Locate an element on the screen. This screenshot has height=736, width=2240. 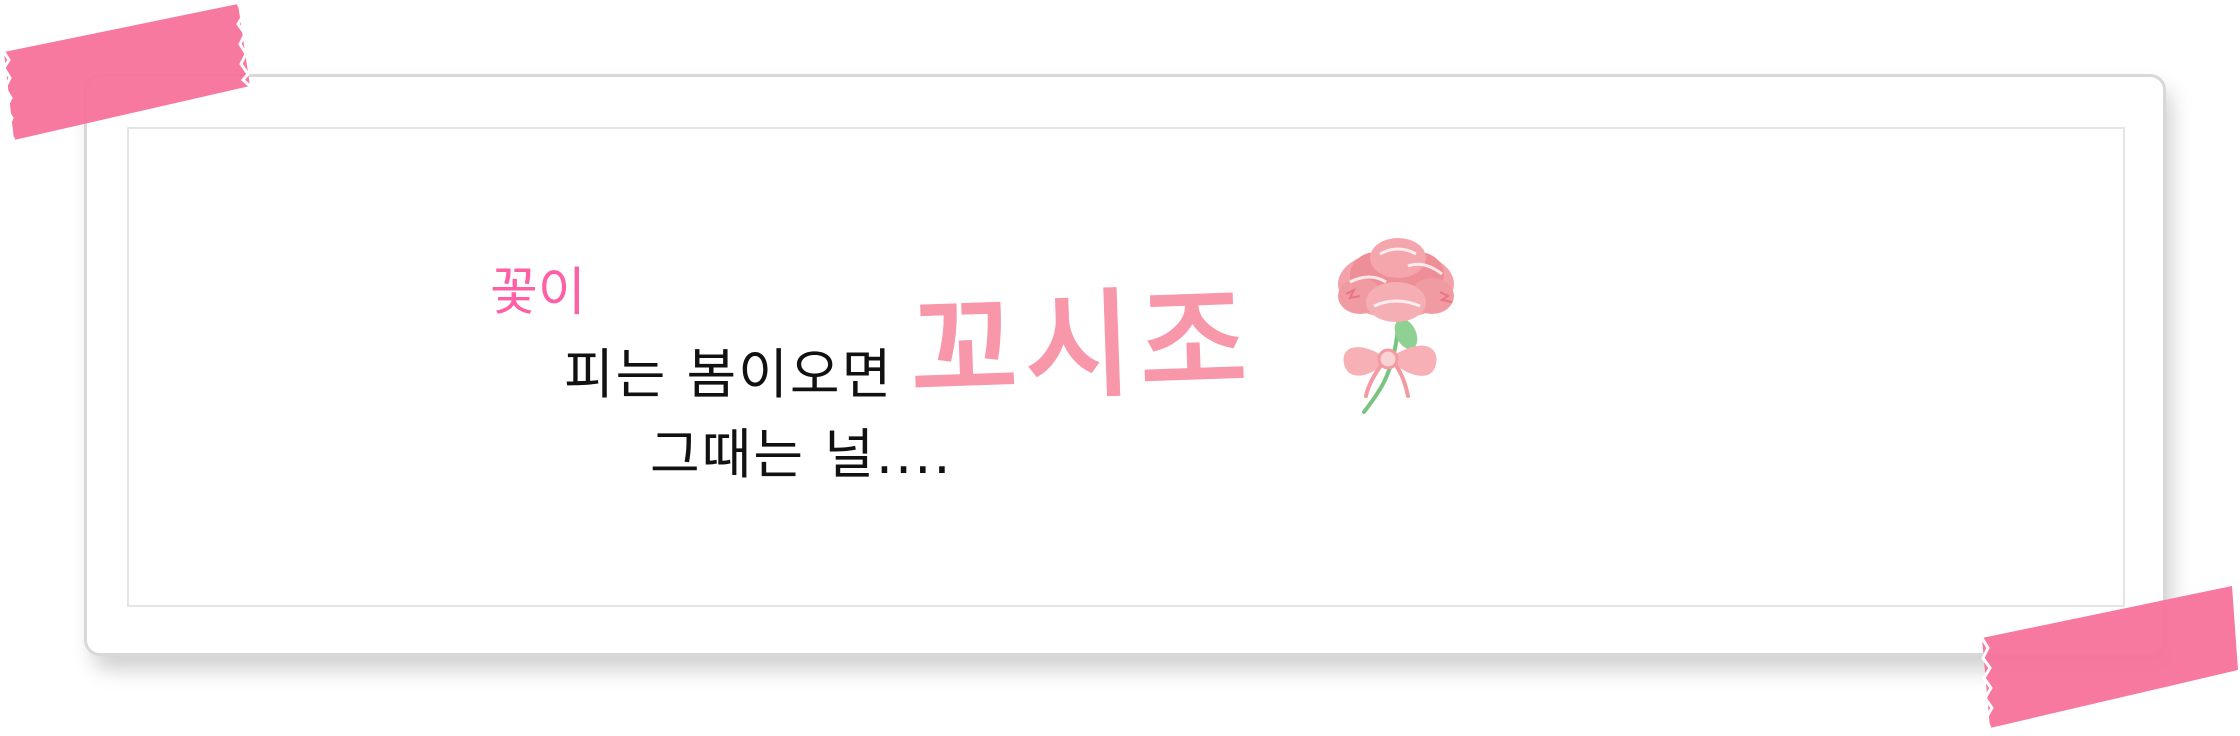
carnation-icon is located at coordinates (1396, 326).